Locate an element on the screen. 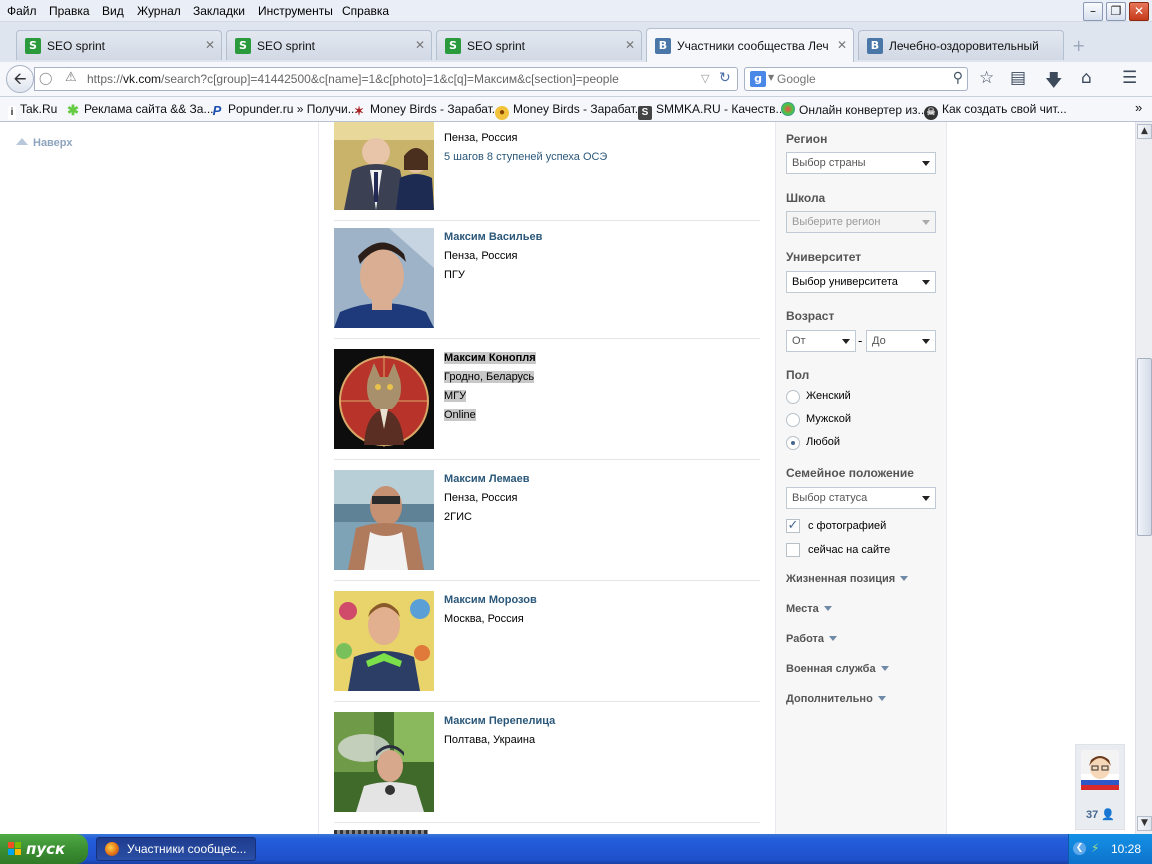 The height and width of the screenshot is (864, 1152). chat-avatar is located at coordinates (1100, 770).